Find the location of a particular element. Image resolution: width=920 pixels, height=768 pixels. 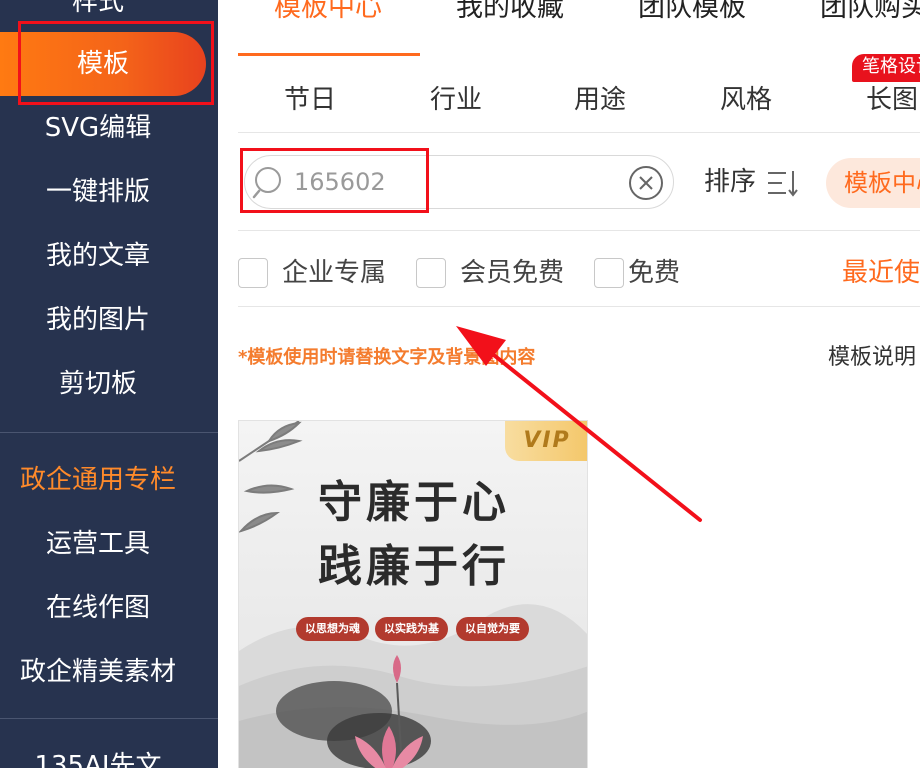

sidebar-item-my-articles: 我的文章 is located at coordinates (98, 256).